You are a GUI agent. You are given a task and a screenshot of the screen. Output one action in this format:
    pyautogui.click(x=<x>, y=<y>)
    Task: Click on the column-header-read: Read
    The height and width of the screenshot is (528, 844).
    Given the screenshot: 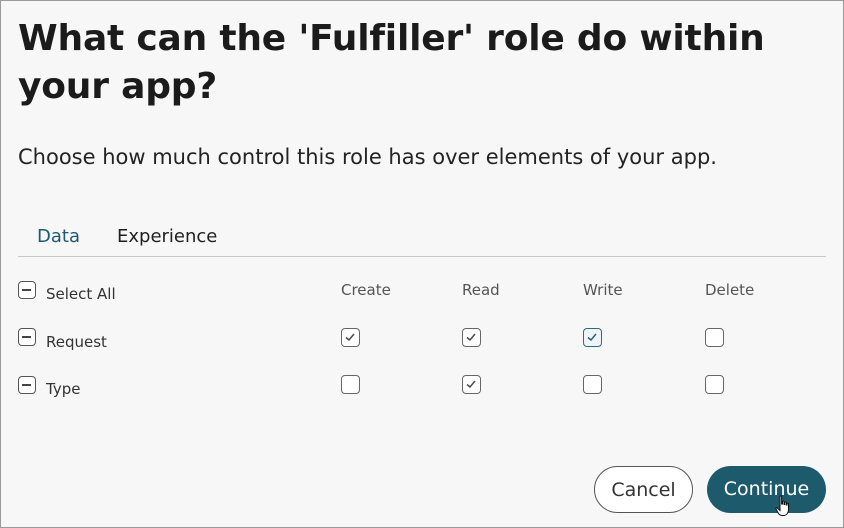 What is the action you would take?
    pyautogui.click(x=481, y=290)
    